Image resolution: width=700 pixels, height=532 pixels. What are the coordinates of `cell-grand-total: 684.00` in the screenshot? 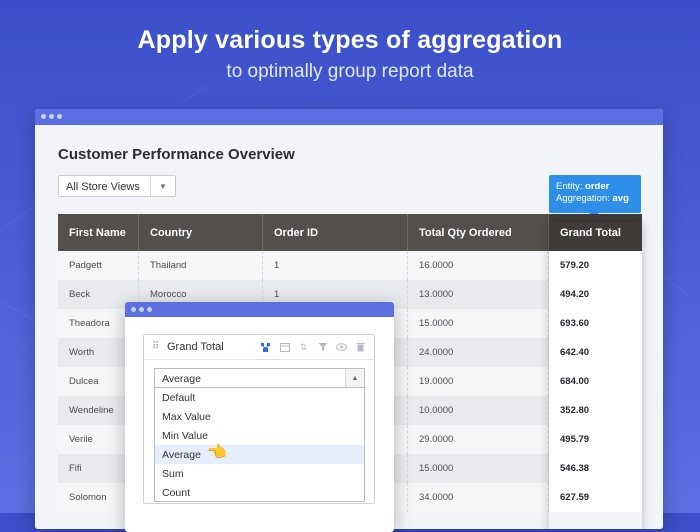 It's located at (595, 381).